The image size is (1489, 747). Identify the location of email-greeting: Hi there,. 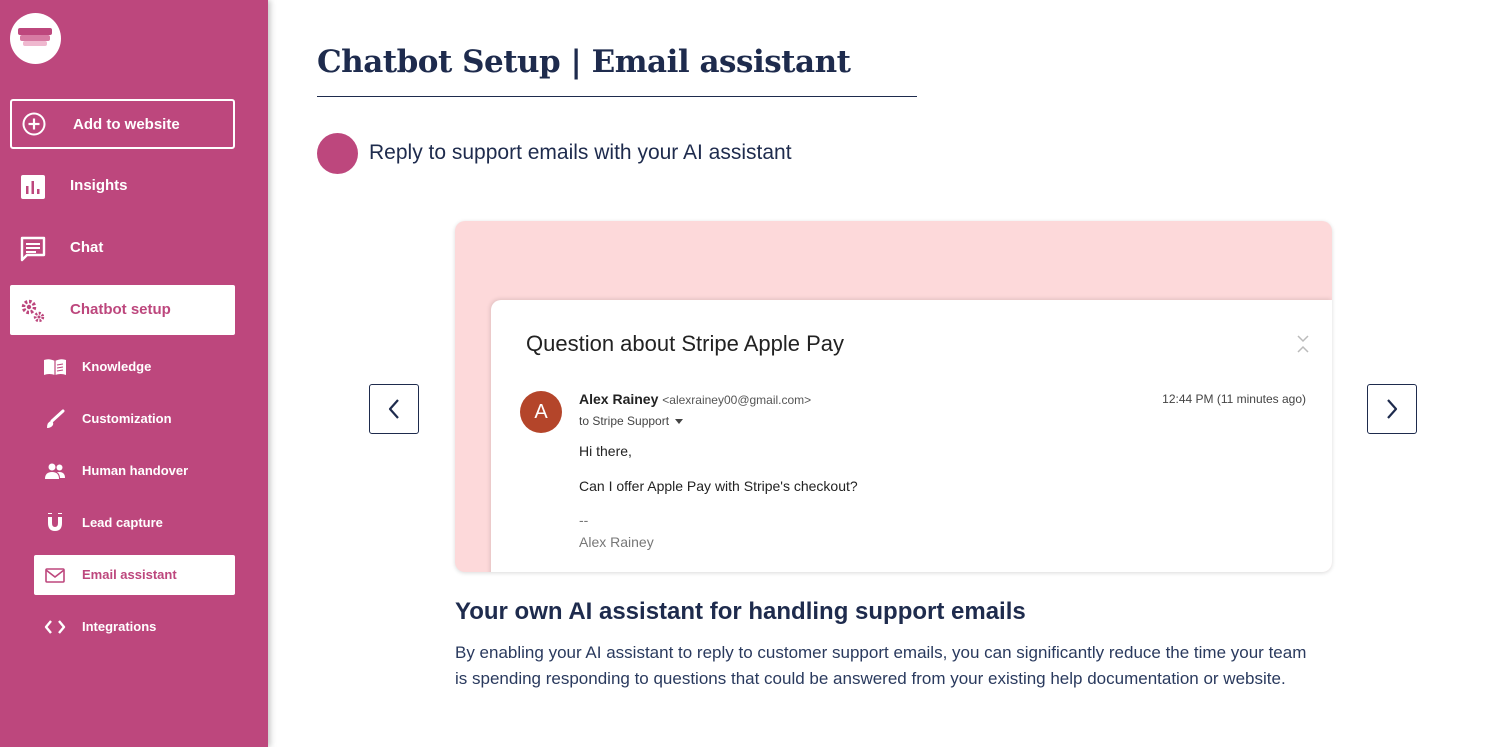
(605, 451).